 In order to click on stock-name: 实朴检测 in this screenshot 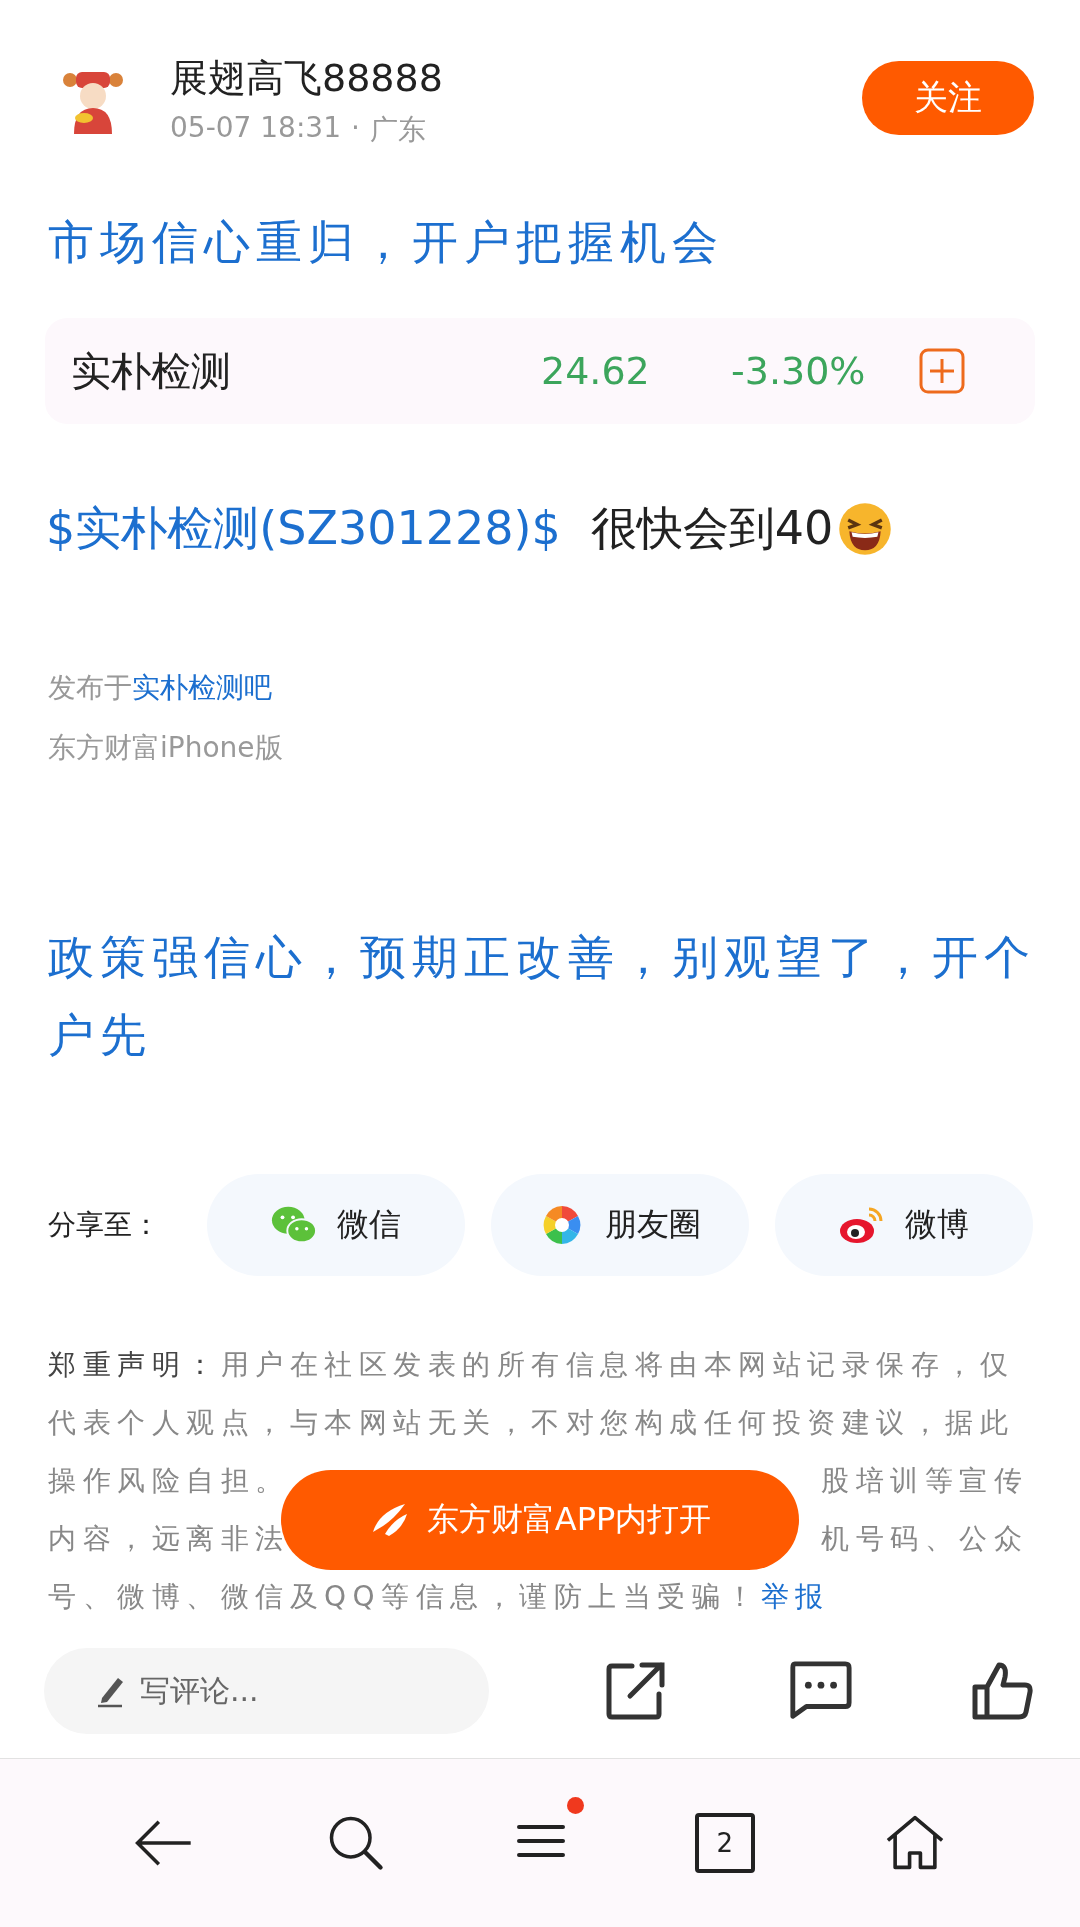, I will do `click(151, 371)`.